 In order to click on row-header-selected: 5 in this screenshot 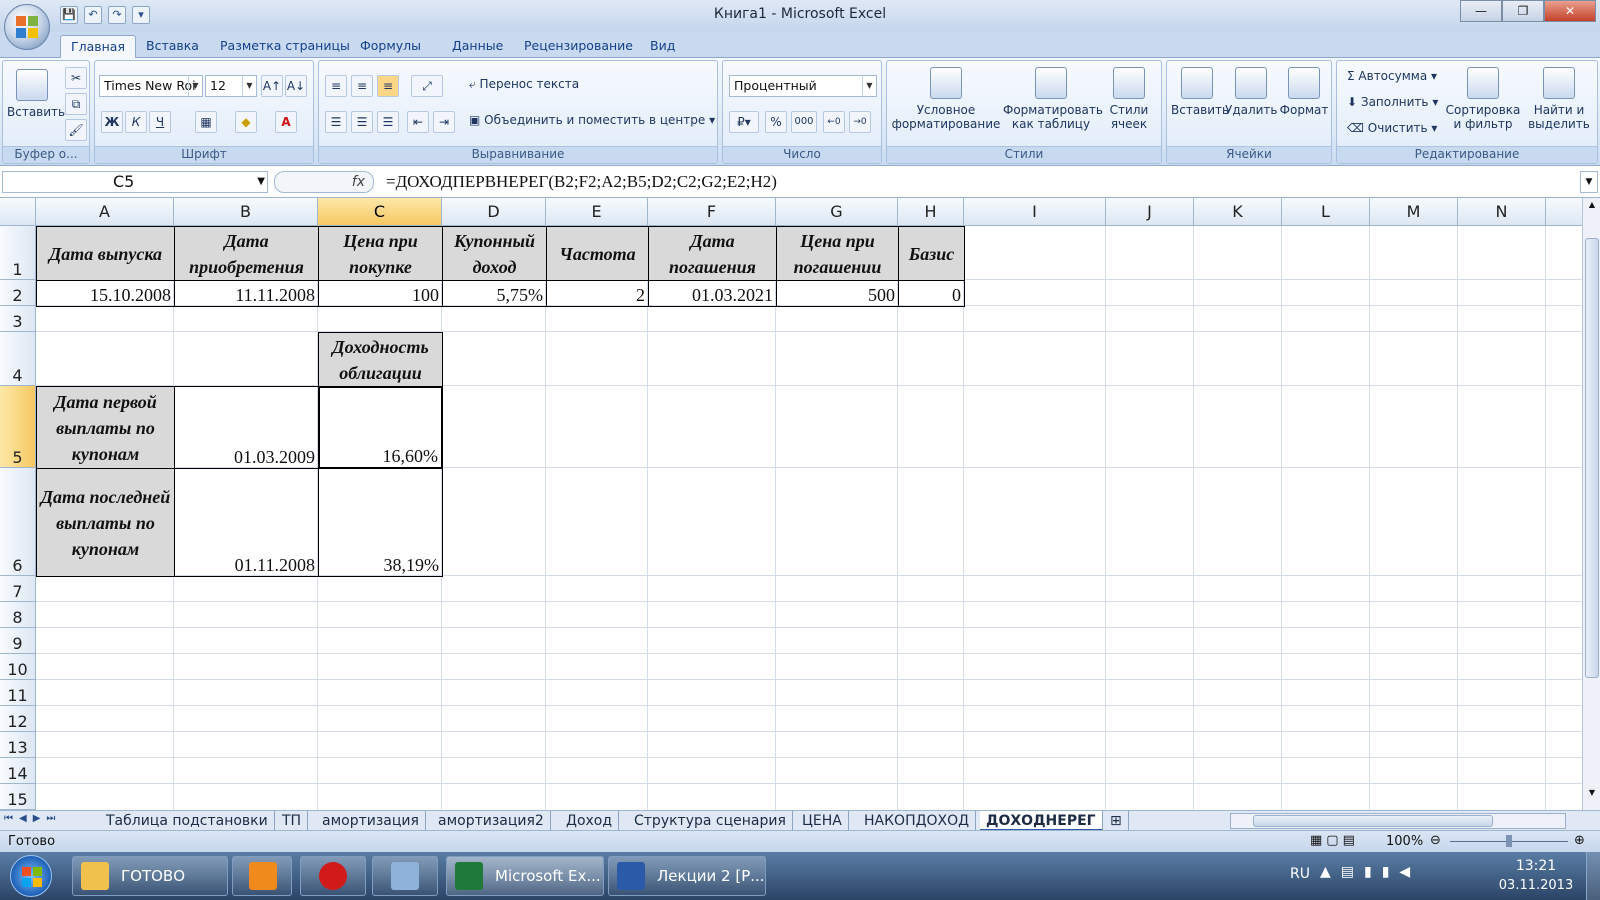, I will do `click(18, 427)`.